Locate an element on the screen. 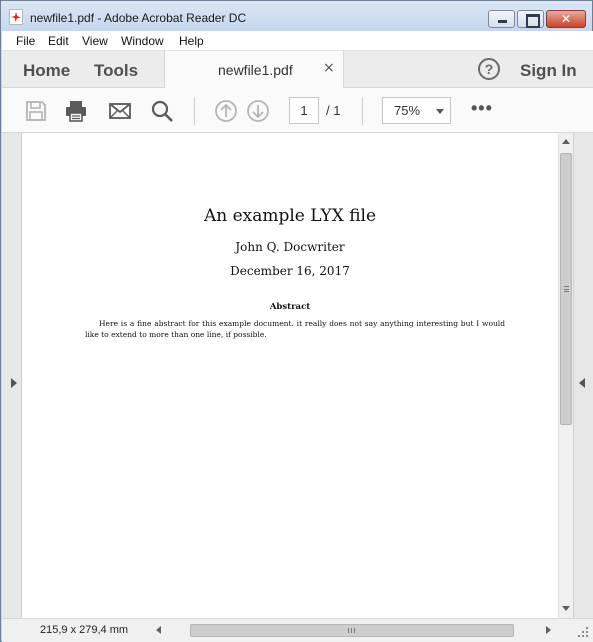  tools-tab: Tools is located at coordinates (116, 71).